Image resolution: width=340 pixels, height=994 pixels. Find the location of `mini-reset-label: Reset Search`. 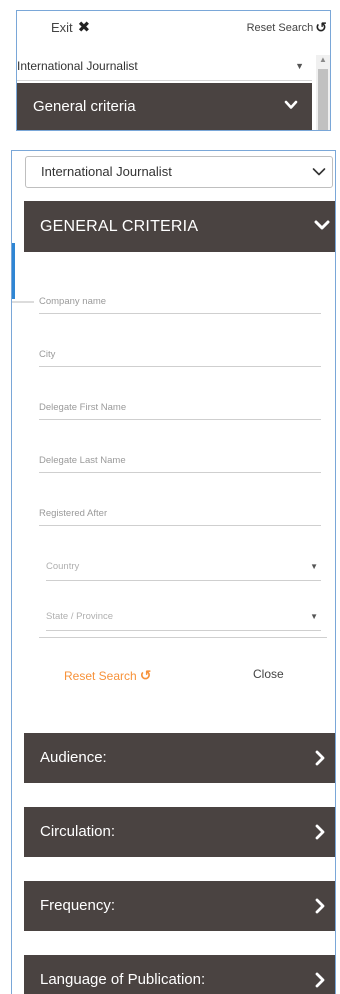

mini-reset-label: Reset Search is located at coordinates (280, 27).